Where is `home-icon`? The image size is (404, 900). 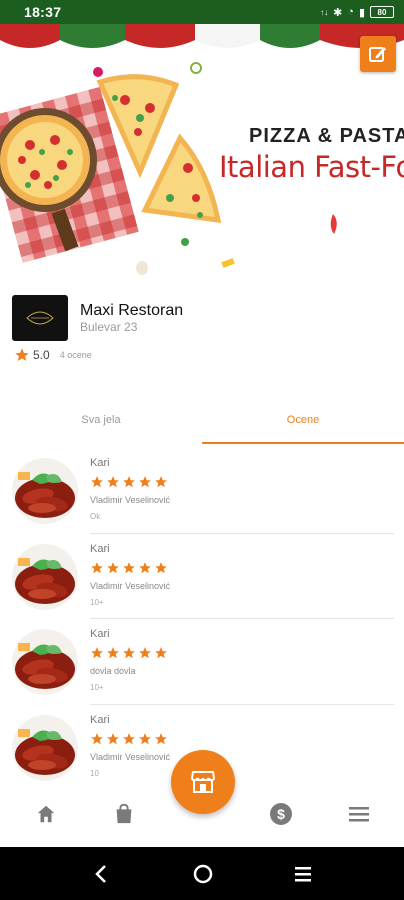
home-icon is located at coordinates (46, 814).